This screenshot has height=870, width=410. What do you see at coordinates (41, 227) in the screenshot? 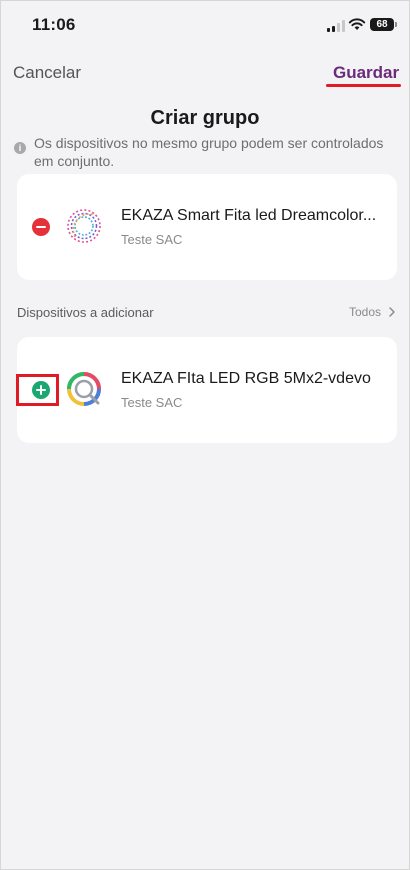
I see `remove-device-button` at bounding box center [41, 227].